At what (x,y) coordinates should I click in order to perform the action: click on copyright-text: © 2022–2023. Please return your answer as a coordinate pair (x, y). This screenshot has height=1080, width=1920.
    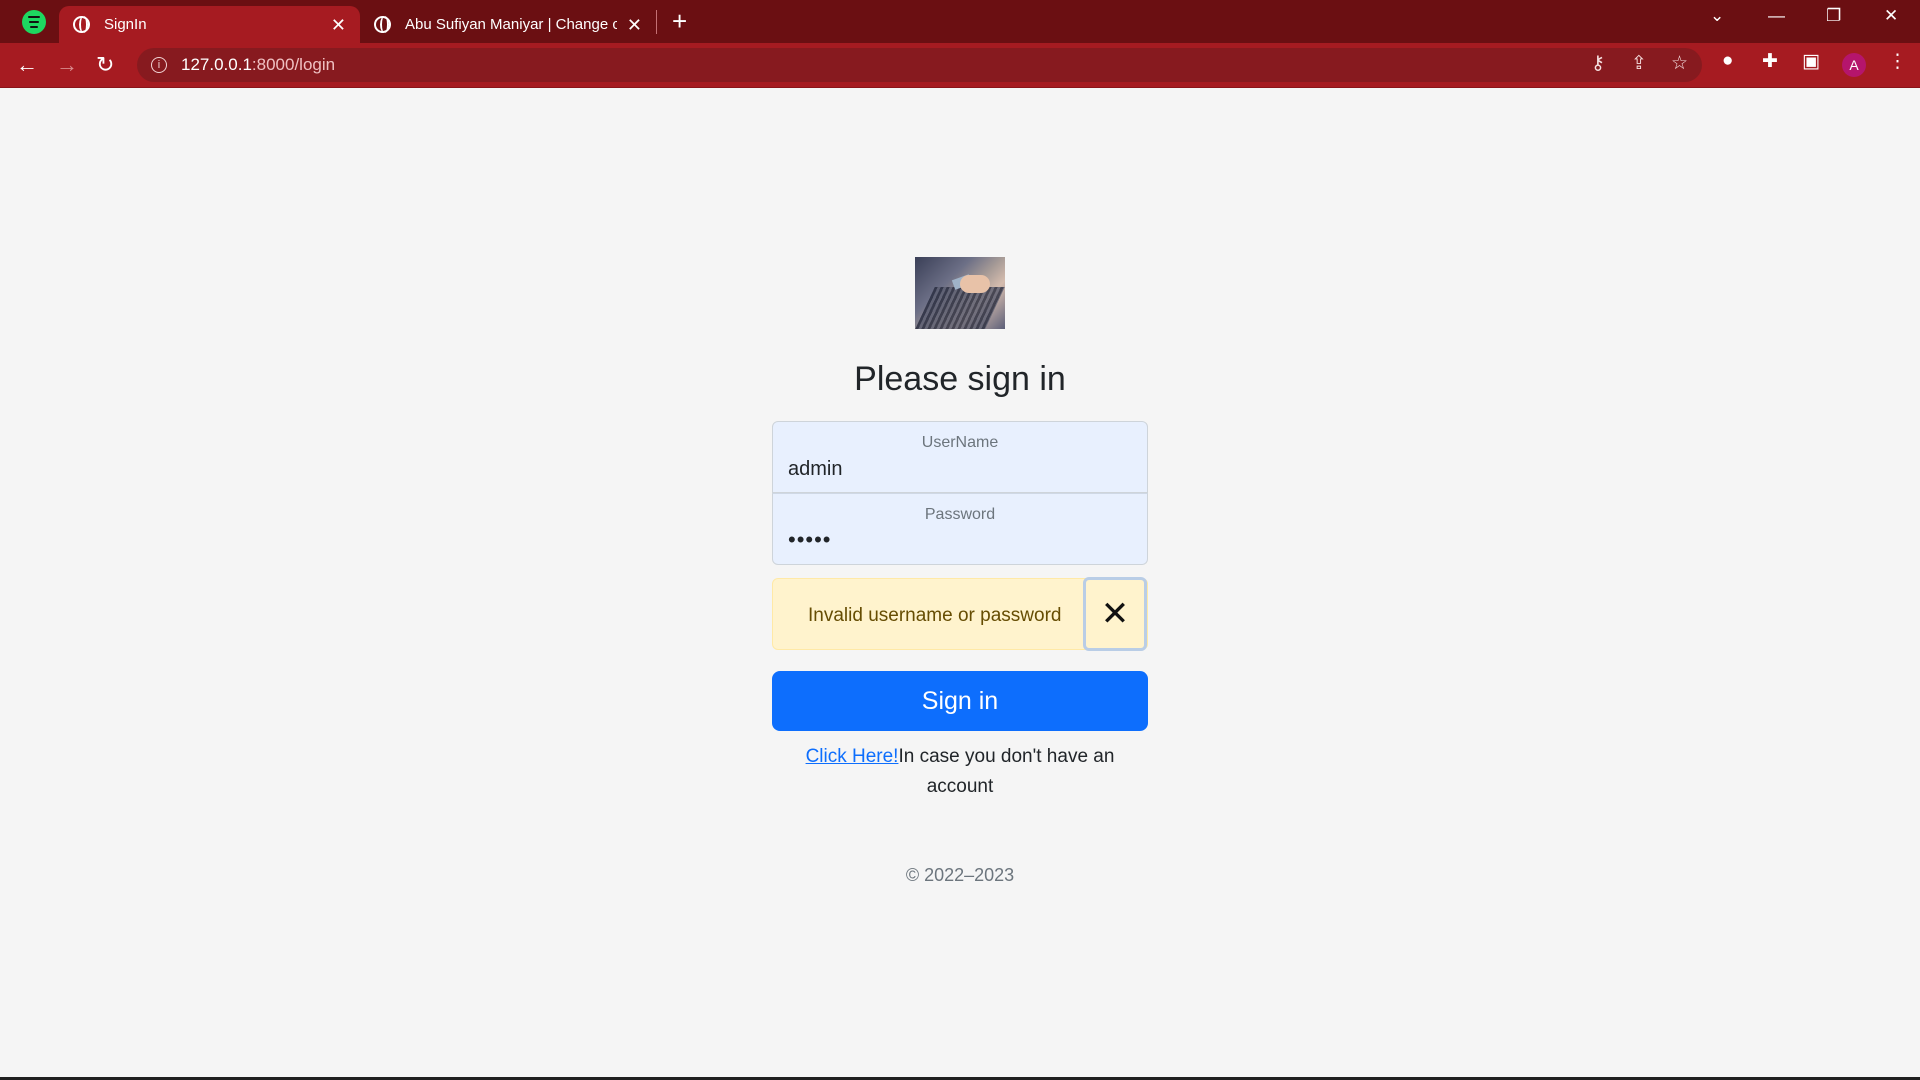
    Looking at the image, I should click on (960, 875).